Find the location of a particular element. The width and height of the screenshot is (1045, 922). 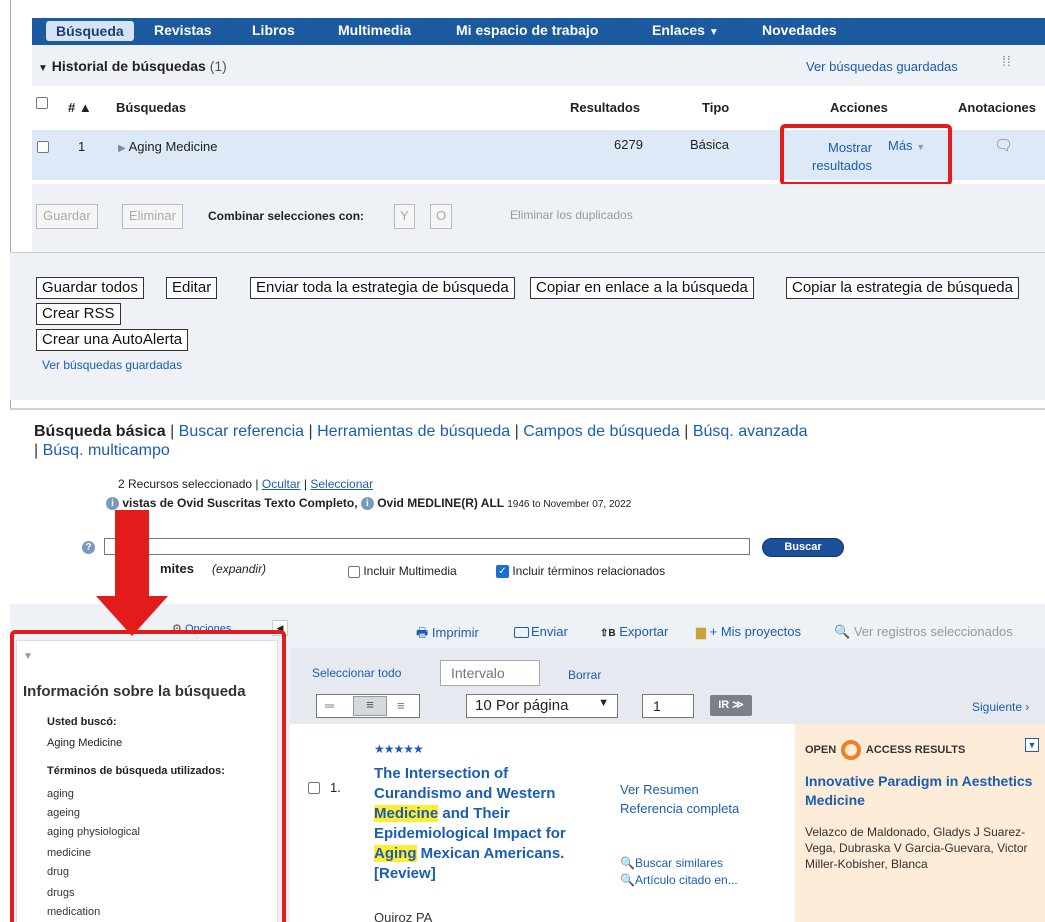

per-page-select: 10 Por página ▼ is located at coordinates (542, 706).